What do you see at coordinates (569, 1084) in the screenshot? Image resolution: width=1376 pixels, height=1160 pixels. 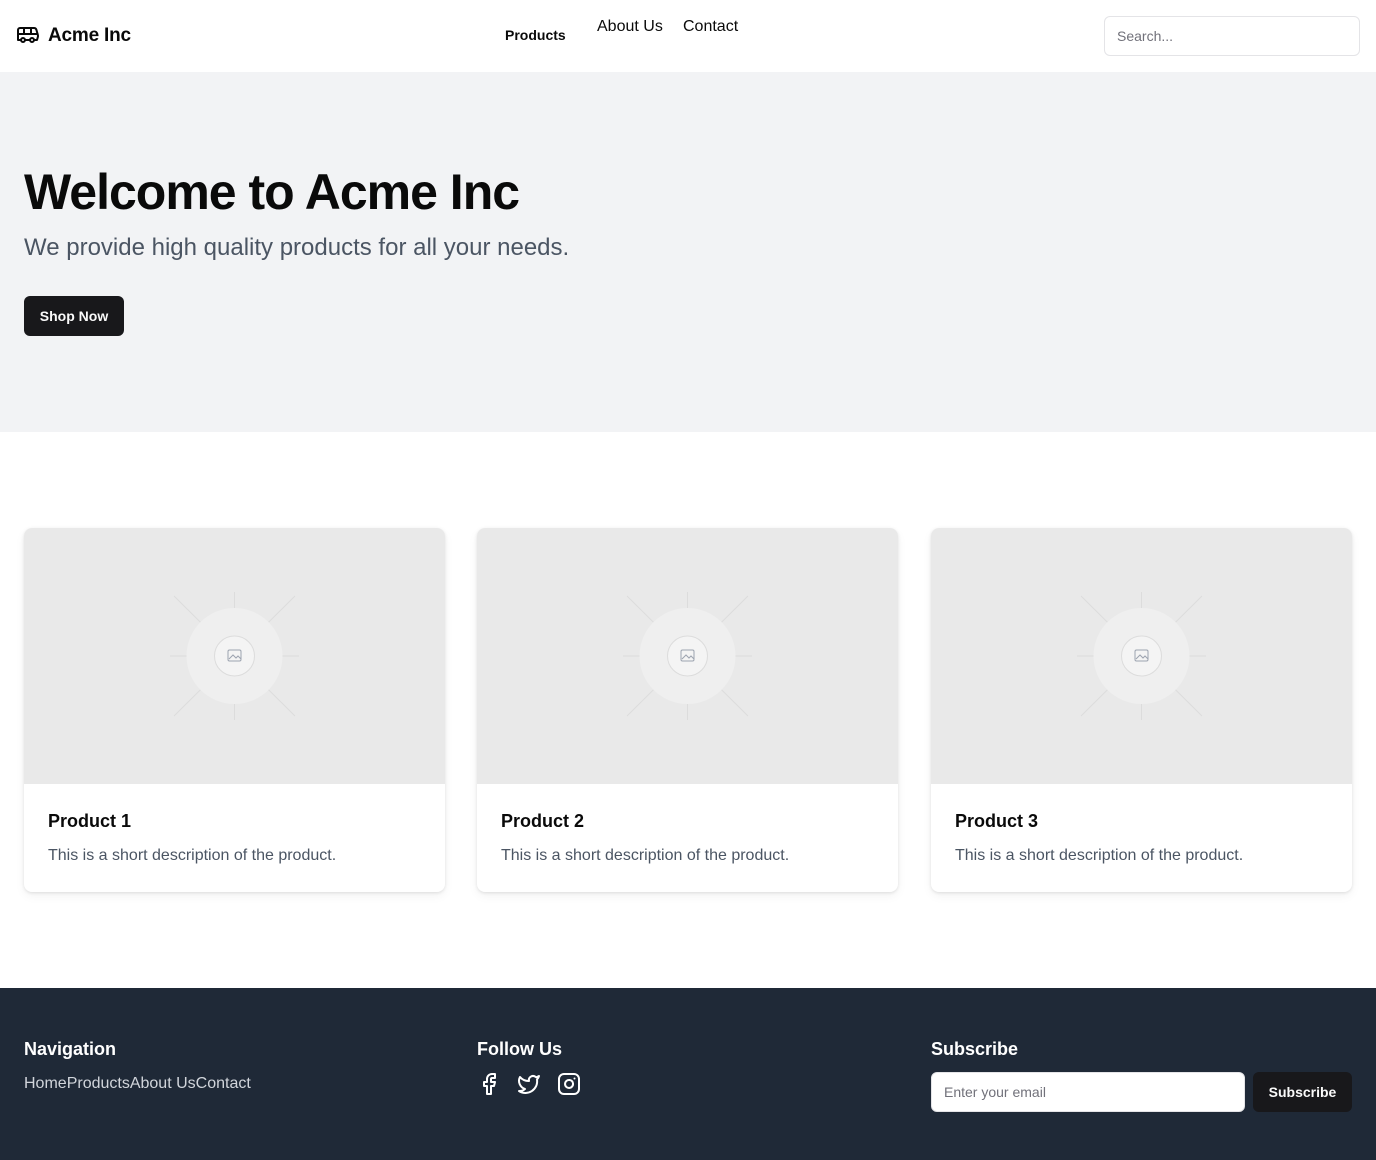 I see `instagram-icon` at bounding box center [569, 1084].